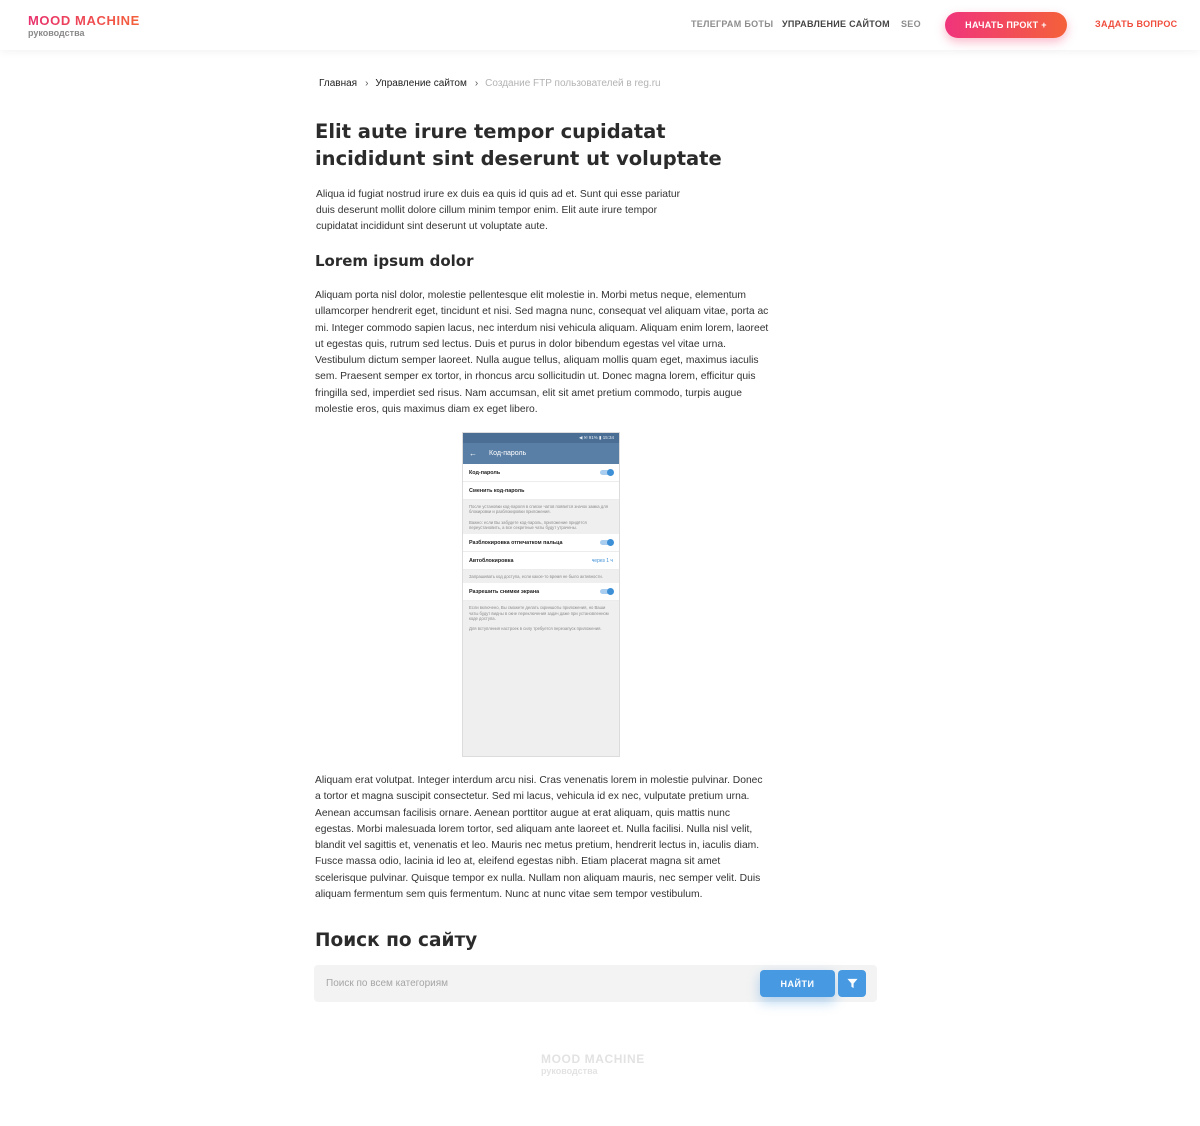 The image size is (1200, 1126). I want to click on phone-row-screenshots: Разрешить снимки экрана, so click(541, 592).